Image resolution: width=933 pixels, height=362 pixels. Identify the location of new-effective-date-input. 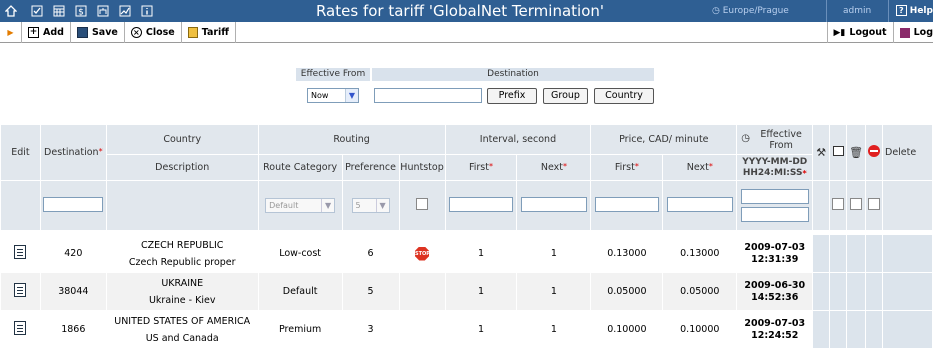
(774, 196).